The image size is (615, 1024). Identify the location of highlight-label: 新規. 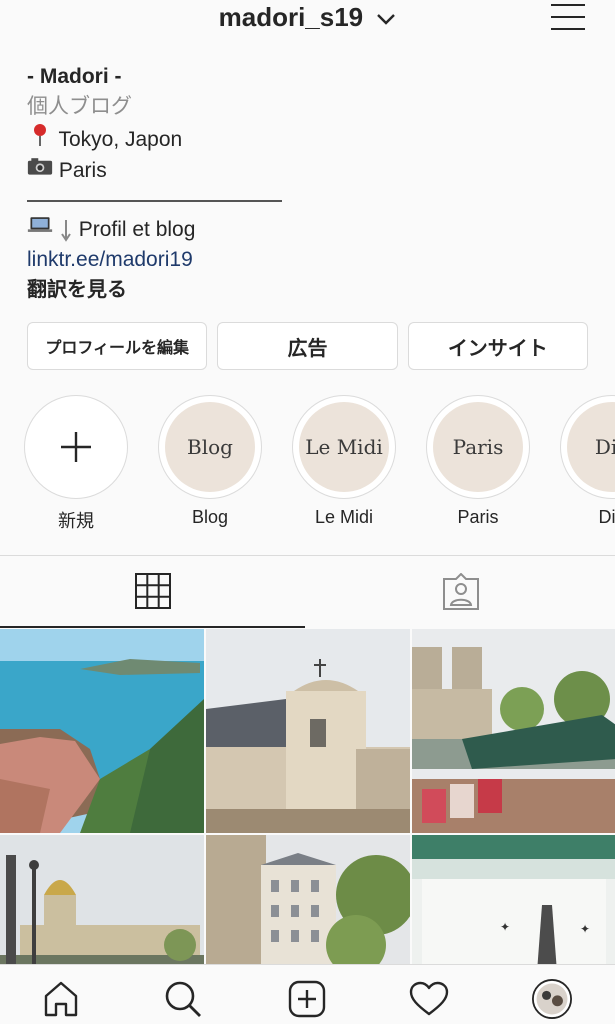
(76, 521).